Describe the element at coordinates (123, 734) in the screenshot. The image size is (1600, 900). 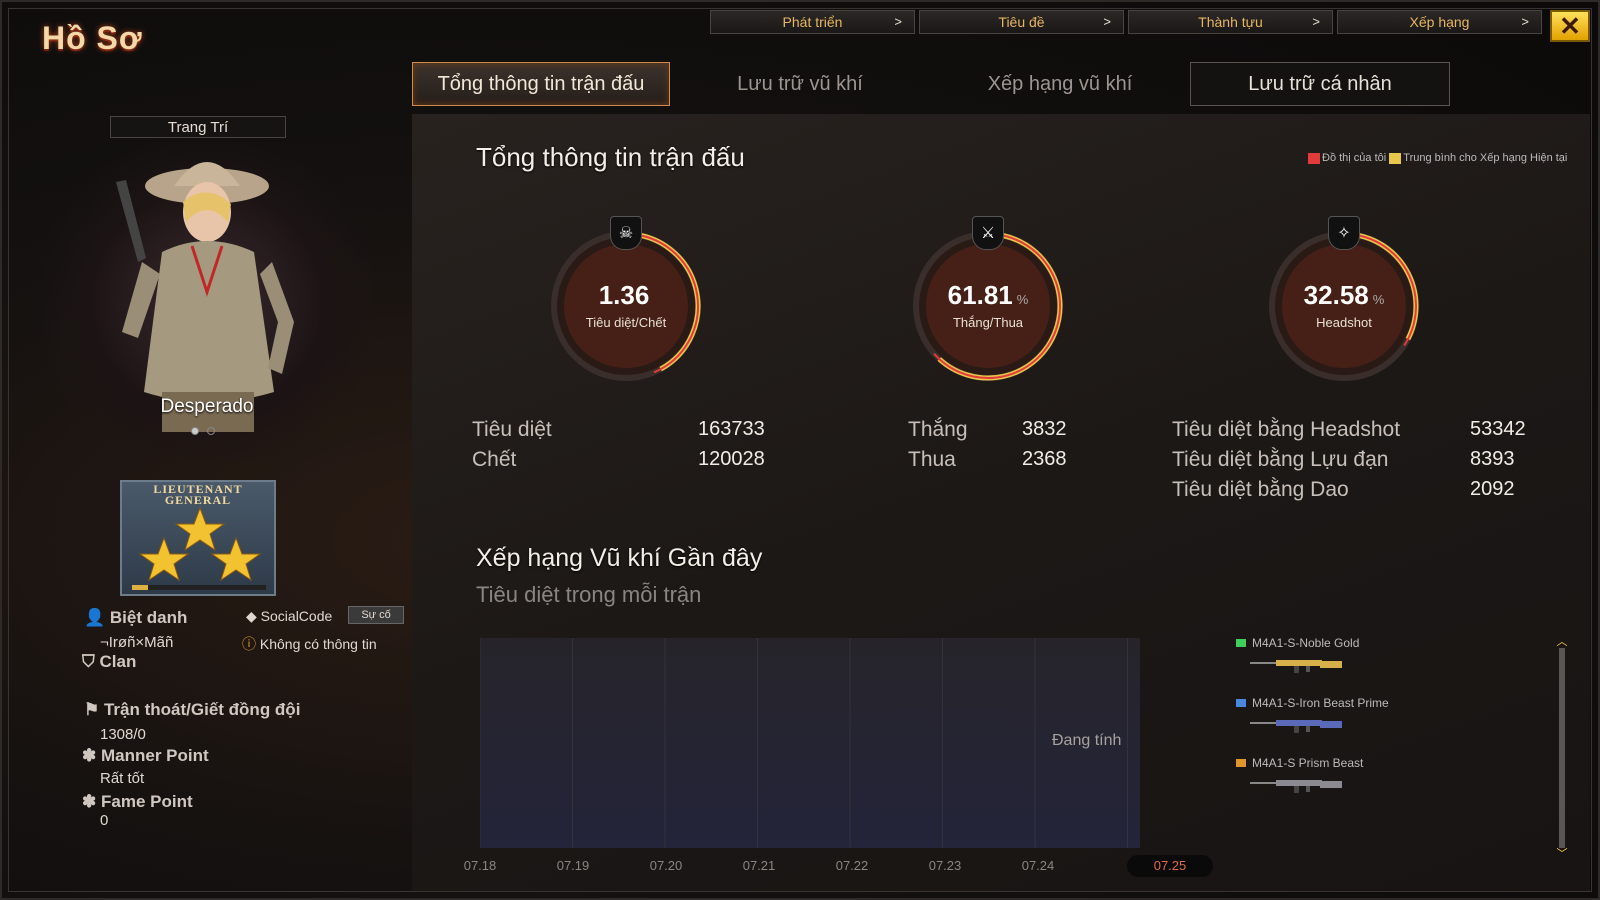
I see `teamkill-value: 1308/0` at that location.